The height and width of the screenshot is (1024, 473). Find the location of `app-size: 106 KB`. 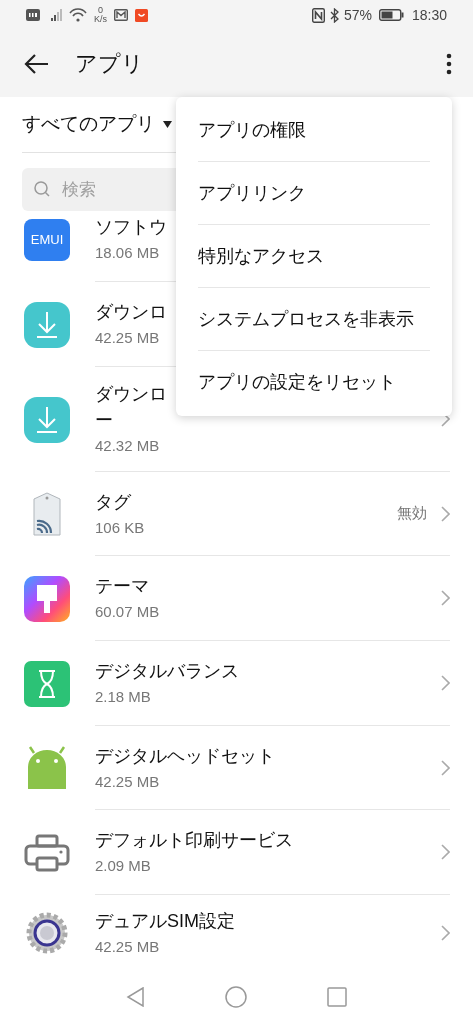

app-size: 106 KB is located at coordinates (120, 527).